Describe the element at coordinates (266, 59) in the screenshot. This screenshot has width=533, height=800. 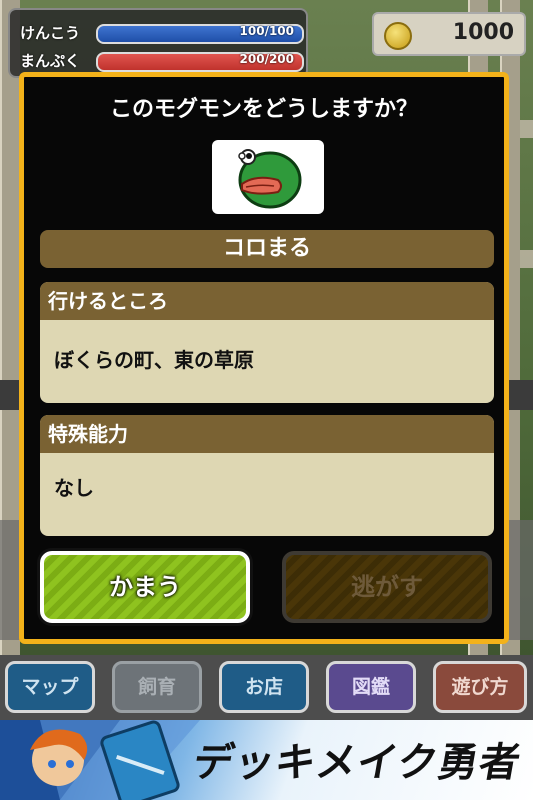
I see `hunger-value: 200/200` at that location.